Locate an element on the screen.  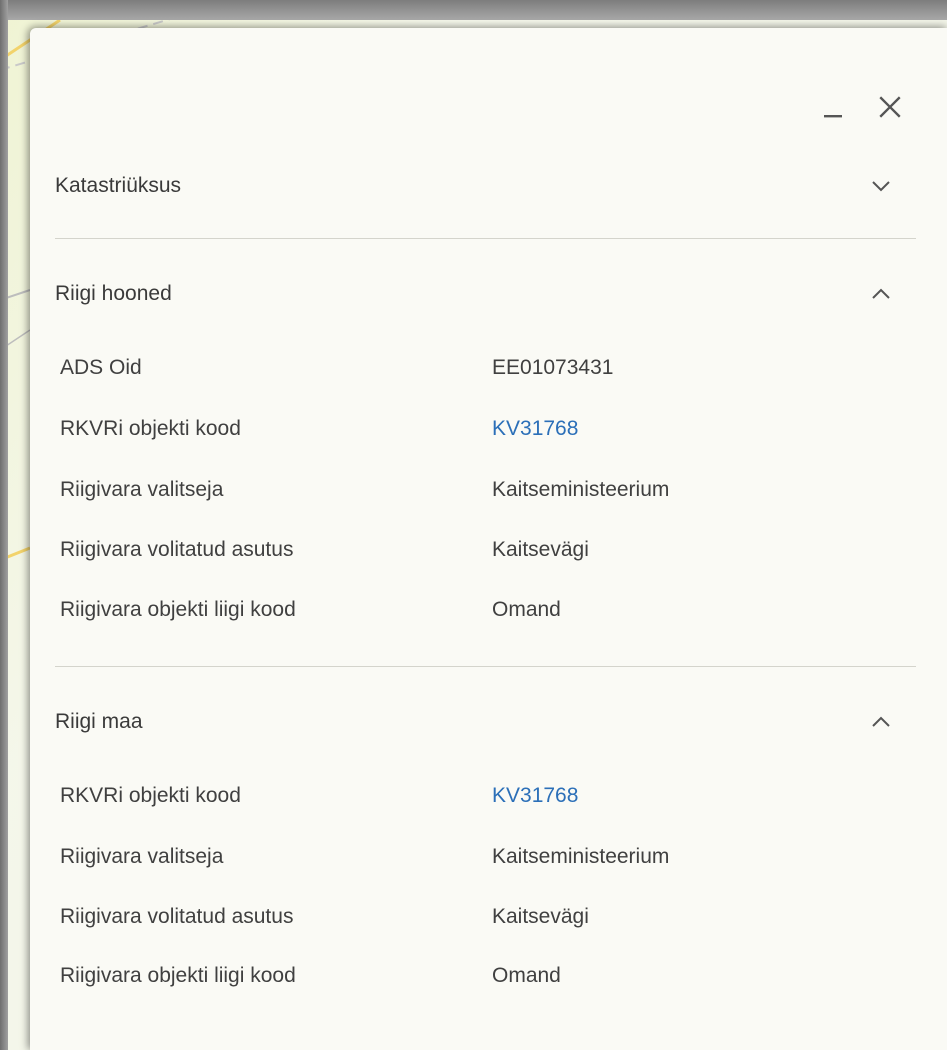
section-riigi-hooned: Riigi hooned is located at coordinates (485, 294).